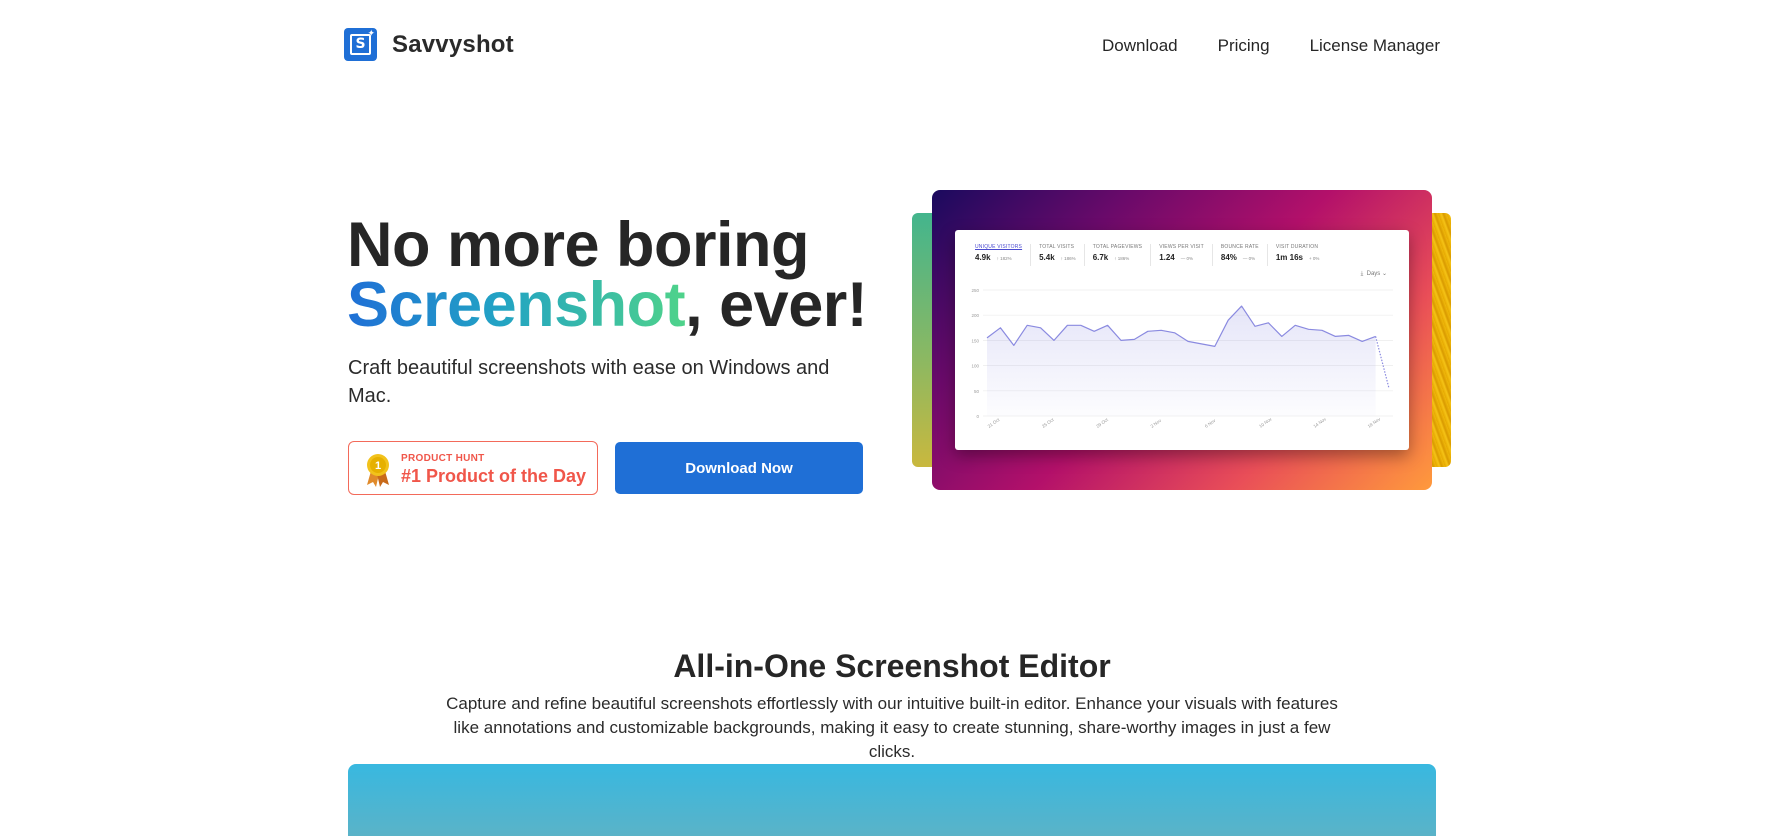 This screenshot has height=836, width=1784. I want to click on metric-label: VISIT DURATION, so click(1297, 247).